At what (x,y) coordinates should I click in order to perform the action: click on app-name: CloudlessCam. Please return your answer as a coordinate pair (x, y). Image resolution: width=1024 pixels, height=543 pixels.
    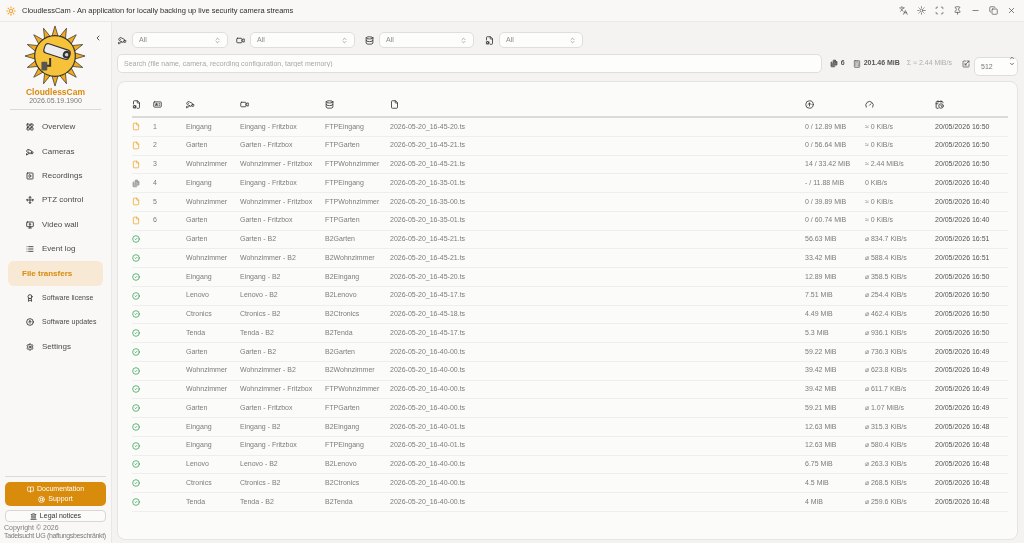
    Looking at the image, I should click on (55, 92).